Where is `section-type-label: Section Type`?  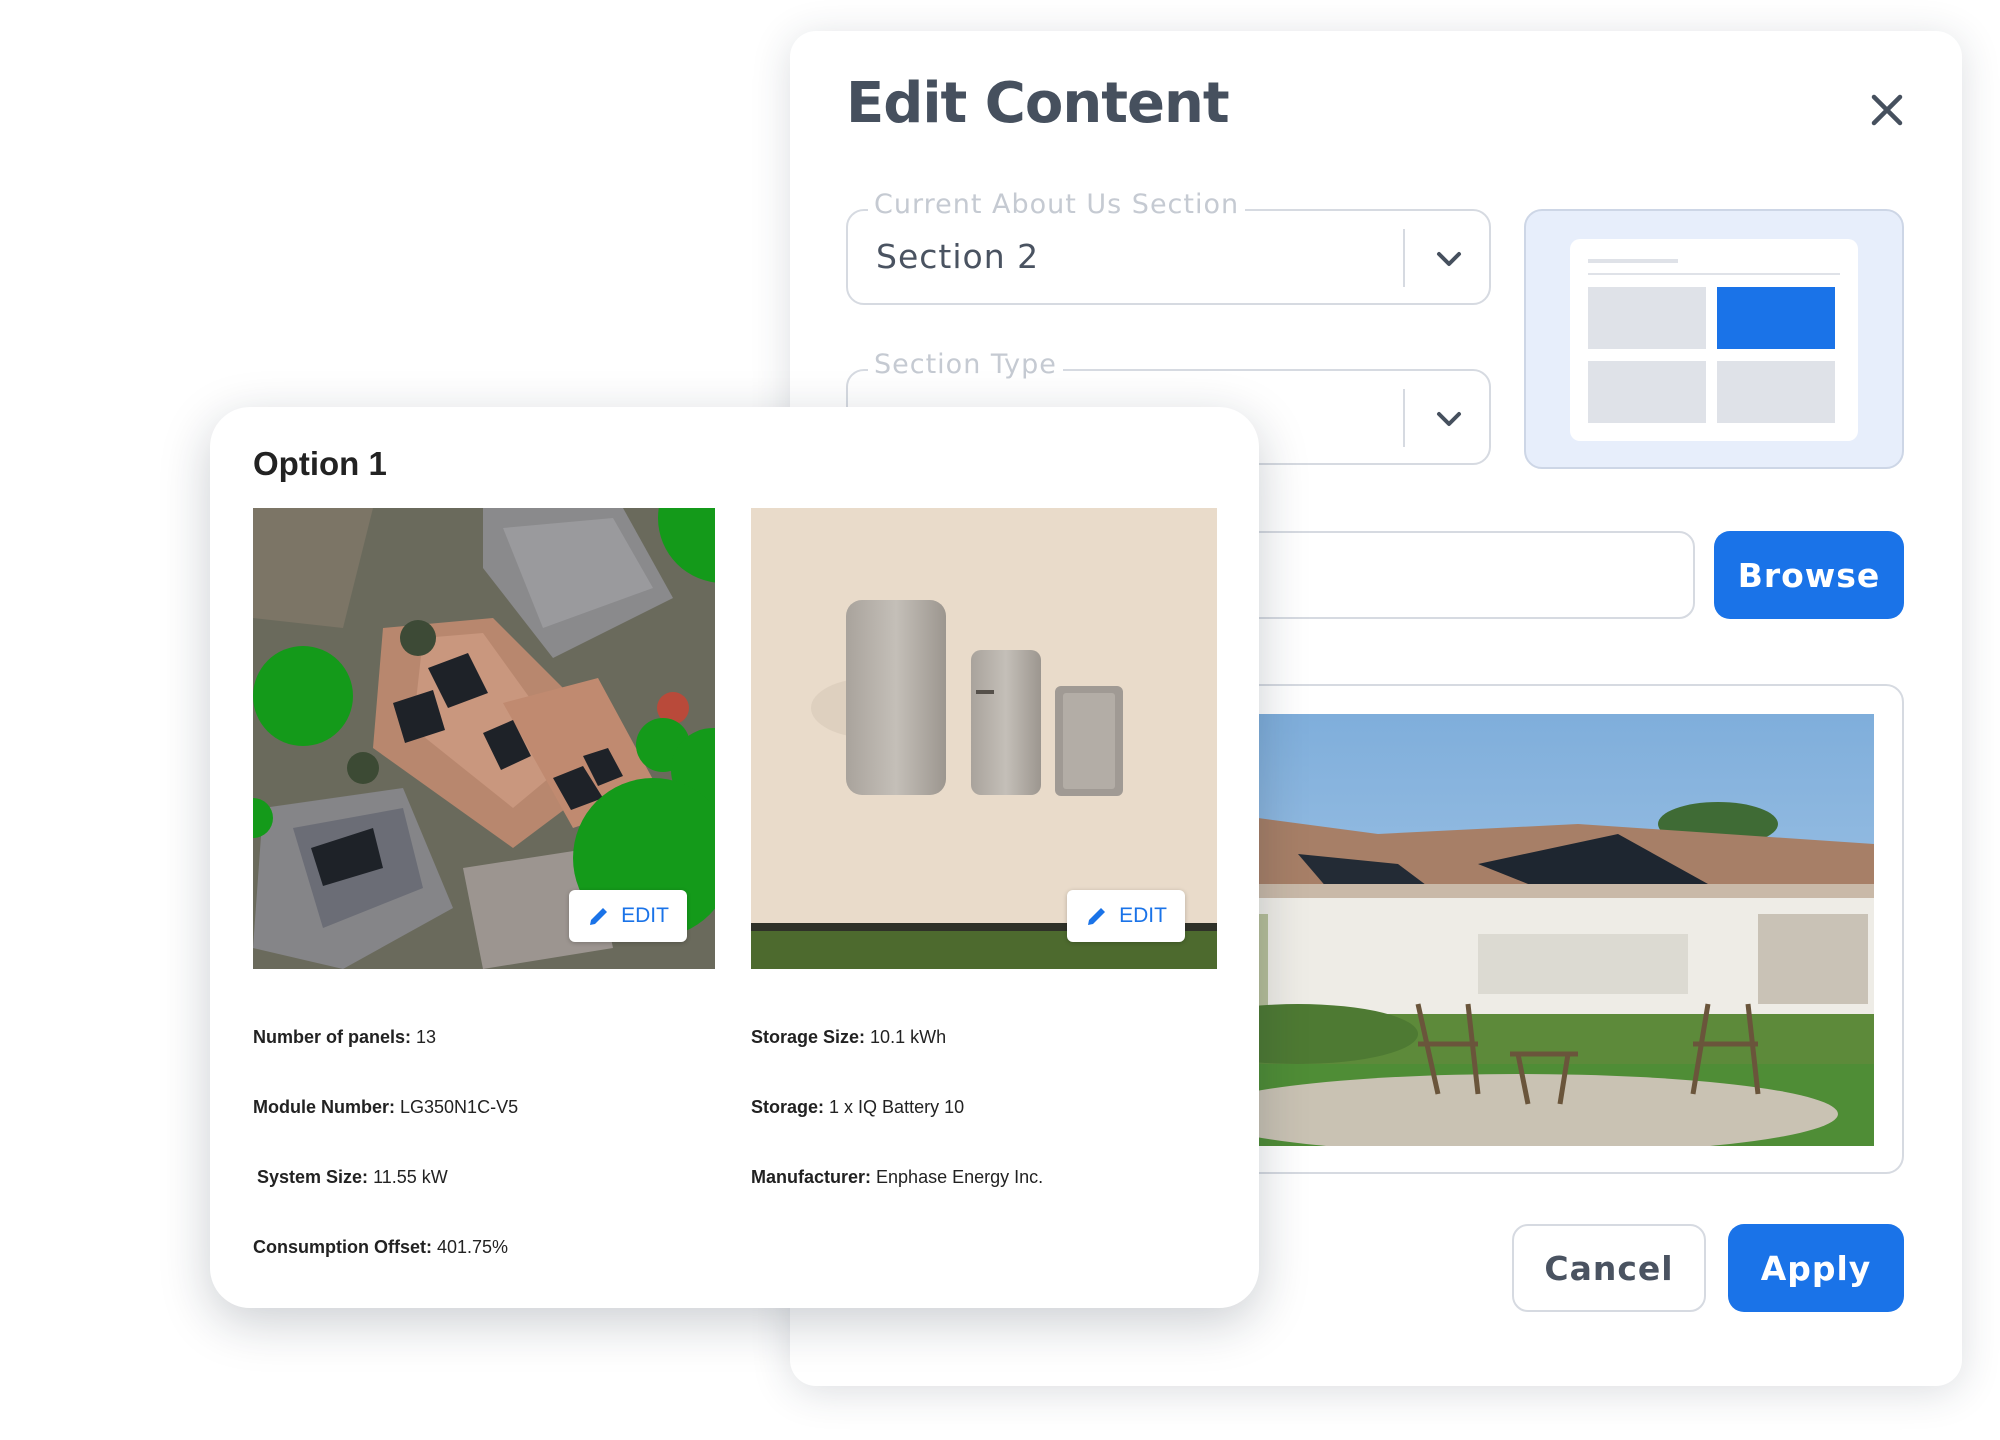
section-type-label: Section Type is located at coordinates (965, 364).